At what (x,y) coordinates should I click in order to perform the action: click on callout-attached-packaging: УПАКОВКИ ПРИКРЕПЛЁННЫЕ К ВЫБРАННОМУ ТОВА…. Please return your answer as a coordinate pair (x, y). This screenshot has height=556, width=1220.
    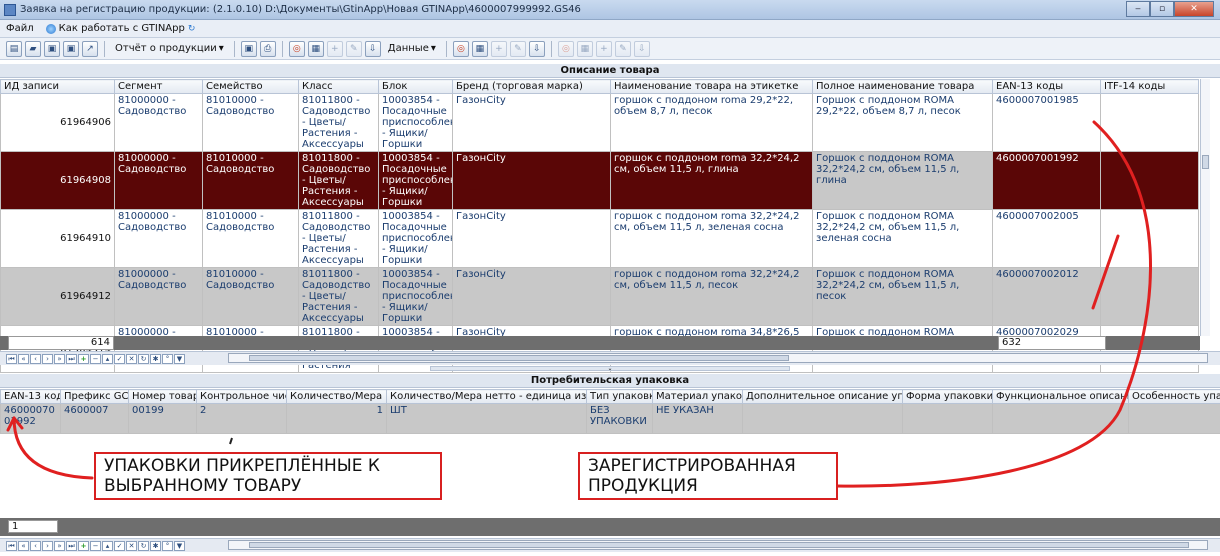
    Looking at the image, I should click on (268, 476).